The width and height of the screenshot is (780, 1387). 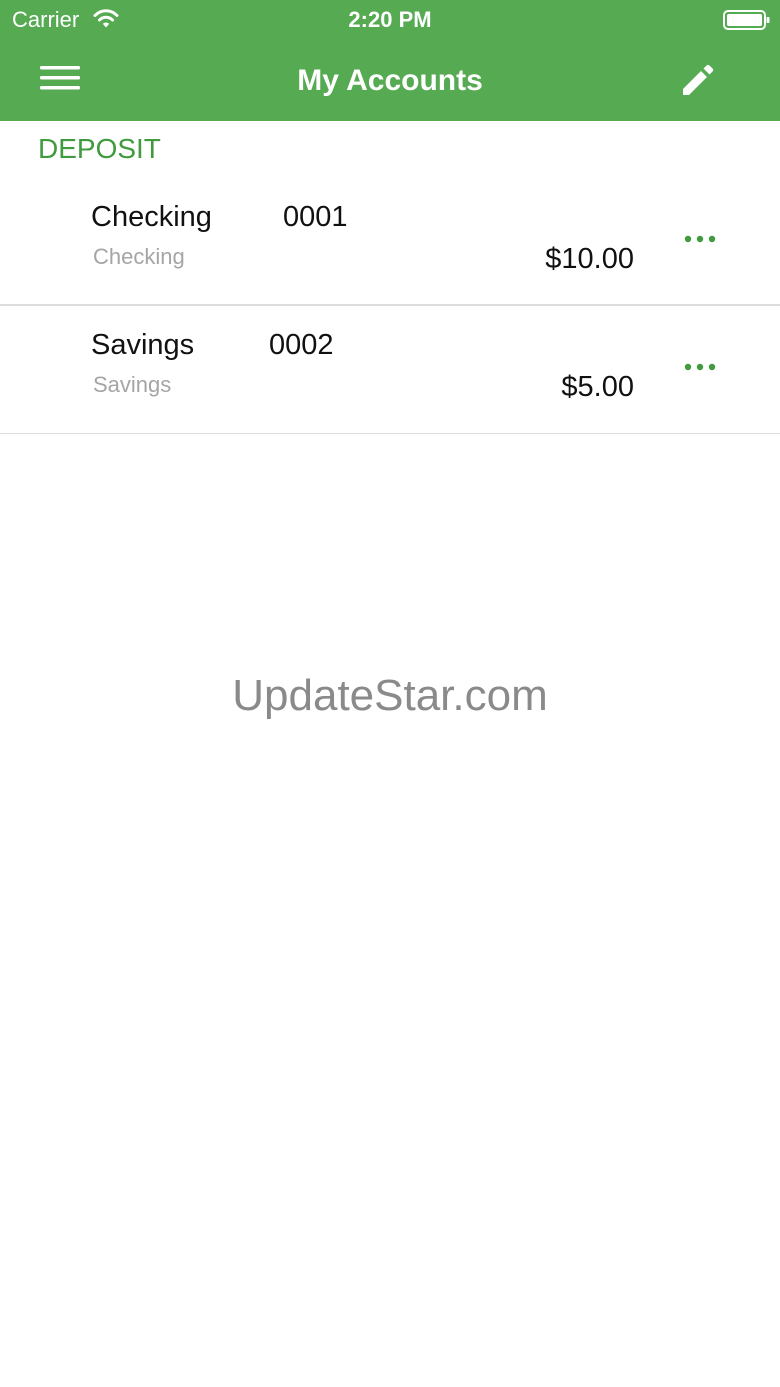 I want to click on menu-icon, so click(x=60, y=78).